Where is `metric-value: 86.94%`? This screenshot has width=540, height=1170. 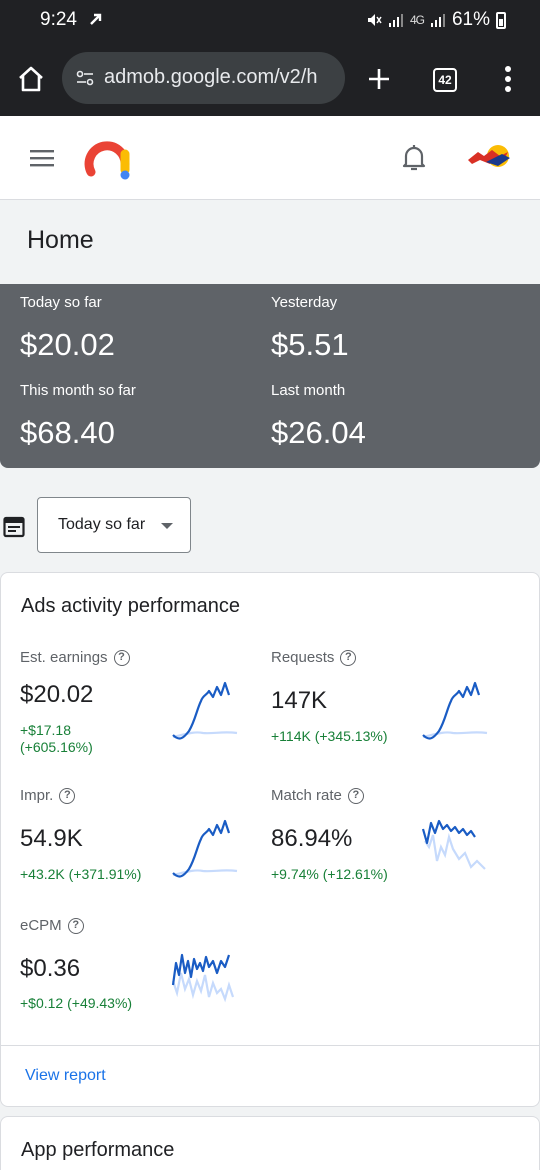 metric-value: 86.94% is located at coordinates (312, 838).